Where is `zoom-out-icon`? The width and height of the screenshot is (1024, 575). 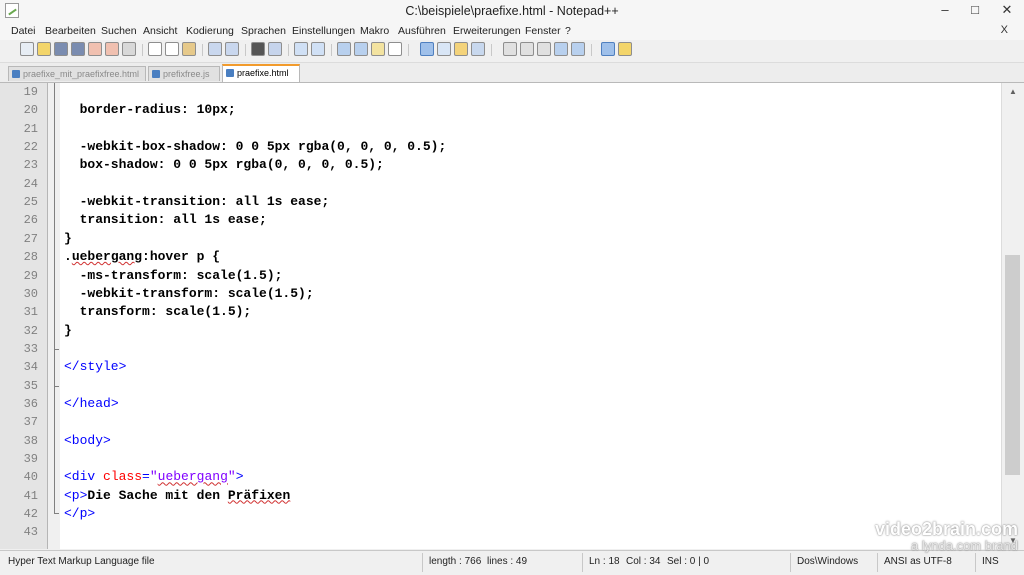 zoom-out-icon is located at coordinates (318, 49).